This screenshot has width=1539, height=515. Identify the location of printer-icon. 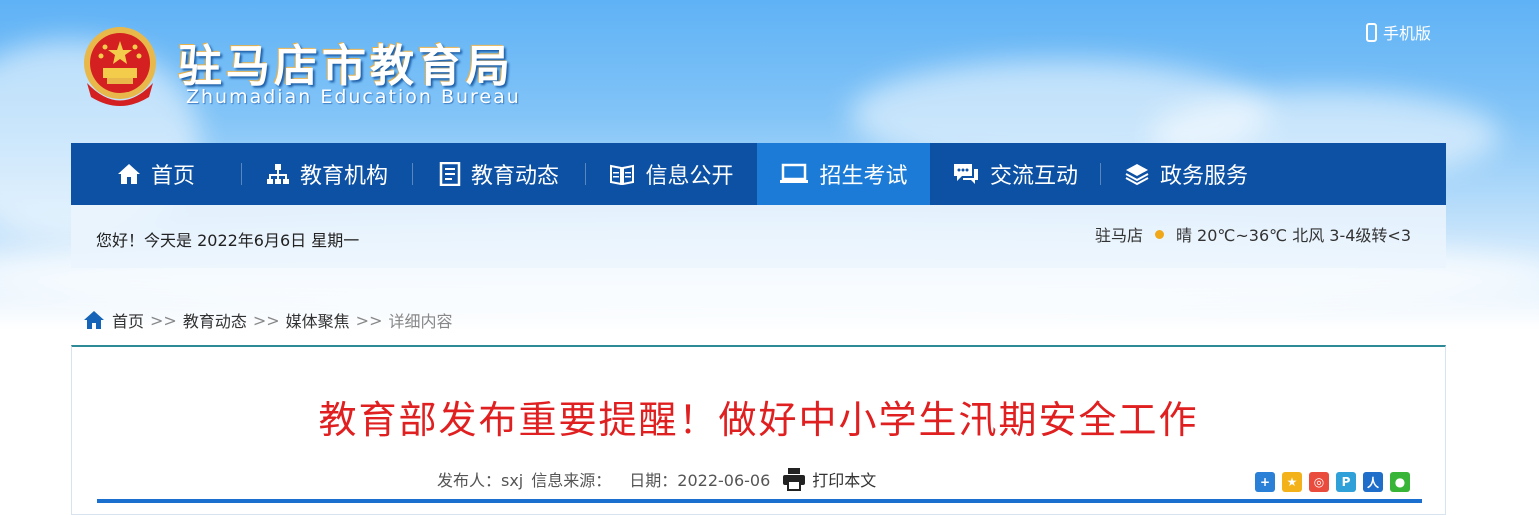
(794, 479).